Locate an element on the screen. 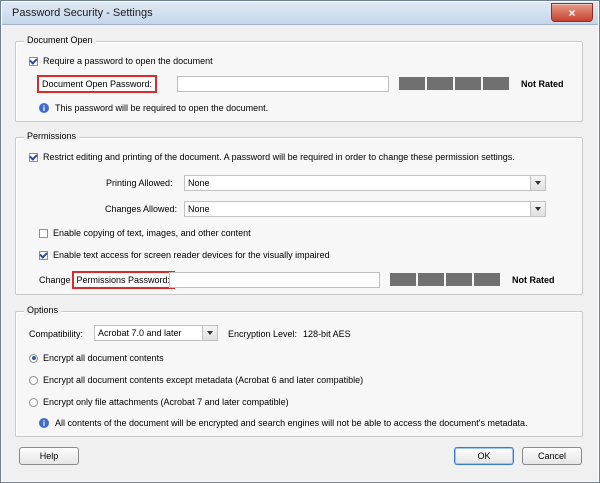 The width and height of the screenshot is (600, 483). changes-label: Changes Allowed: is located at coordinates (141, 209).